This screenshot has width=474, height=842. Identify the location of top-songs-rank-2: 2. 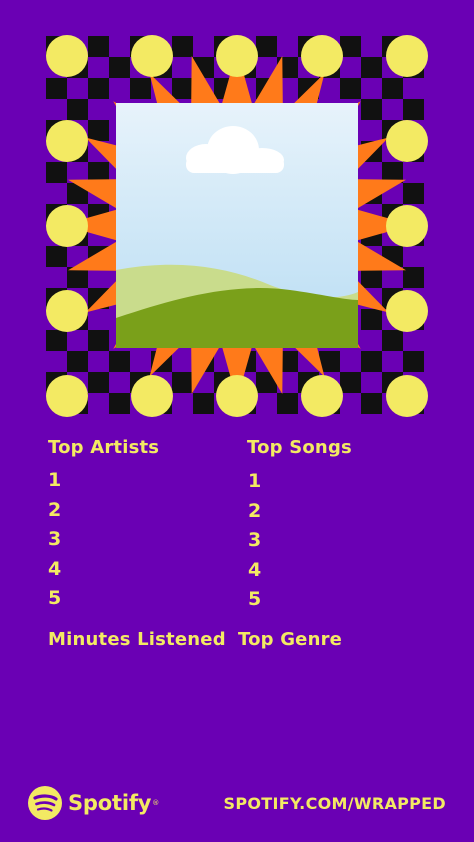
(255, 510).